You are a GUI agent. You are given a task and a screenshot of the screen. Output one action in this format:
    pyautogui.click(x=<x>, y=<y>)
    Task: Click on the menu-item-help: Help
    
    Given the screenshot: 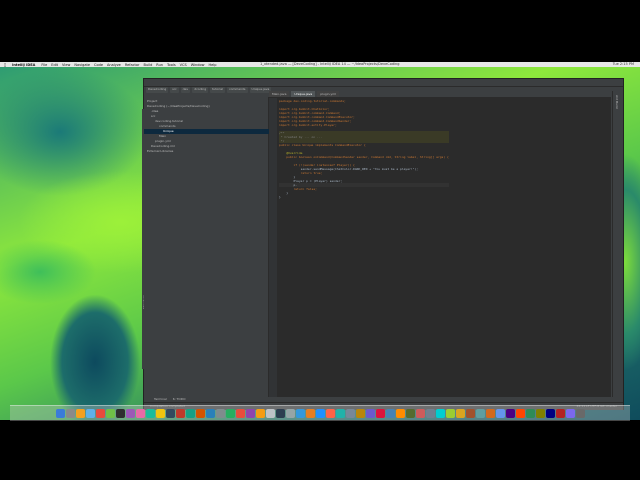 What is the action you would take?
    pyautogui.click(x=213, y=65)
    